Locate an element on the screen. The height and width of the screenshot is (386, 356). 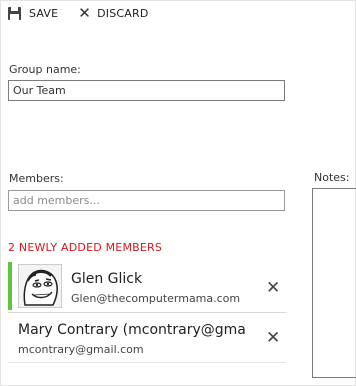
save-button: SAVE is located at coordinates (33, 13).